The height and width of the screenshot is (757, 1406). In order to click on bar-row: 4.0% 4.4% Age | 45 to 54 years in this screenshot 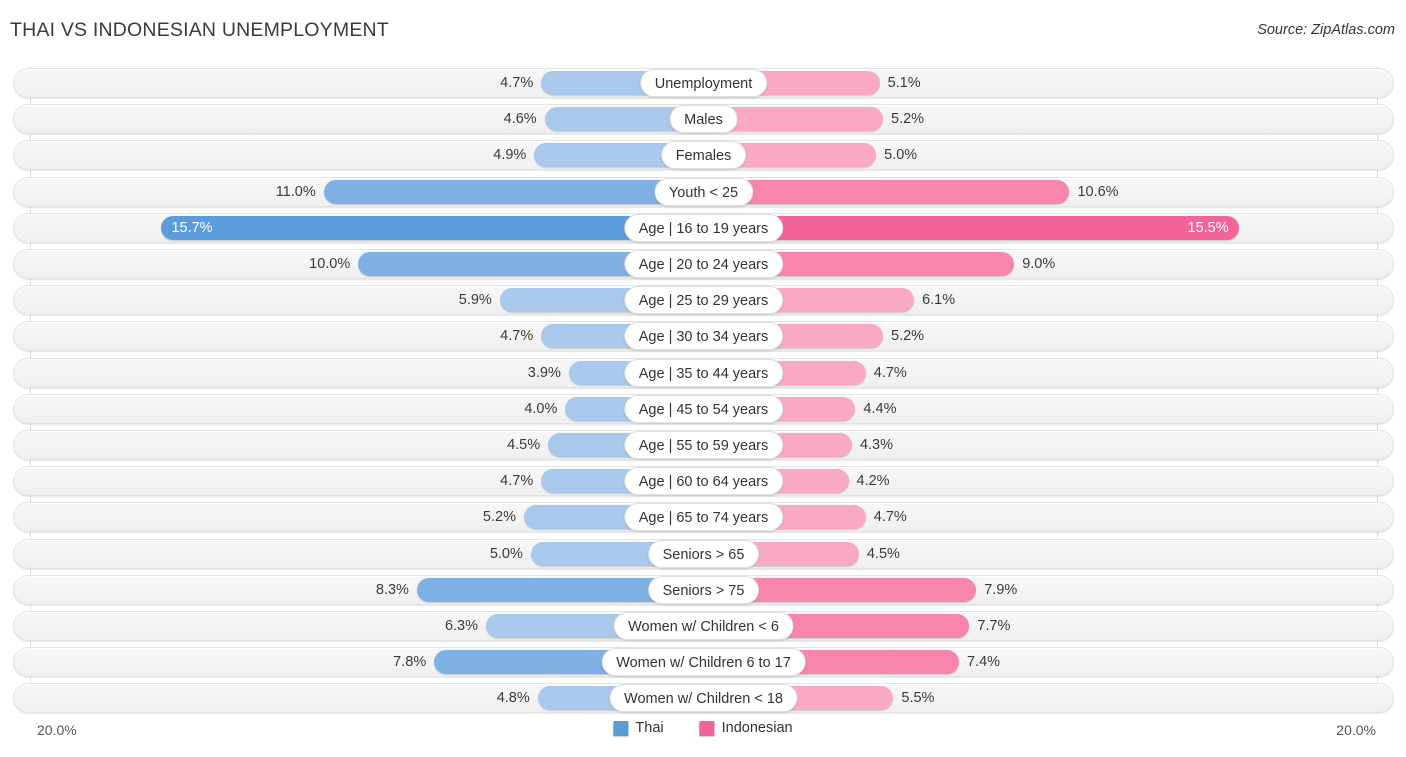, I will do `click(703, 408)`.